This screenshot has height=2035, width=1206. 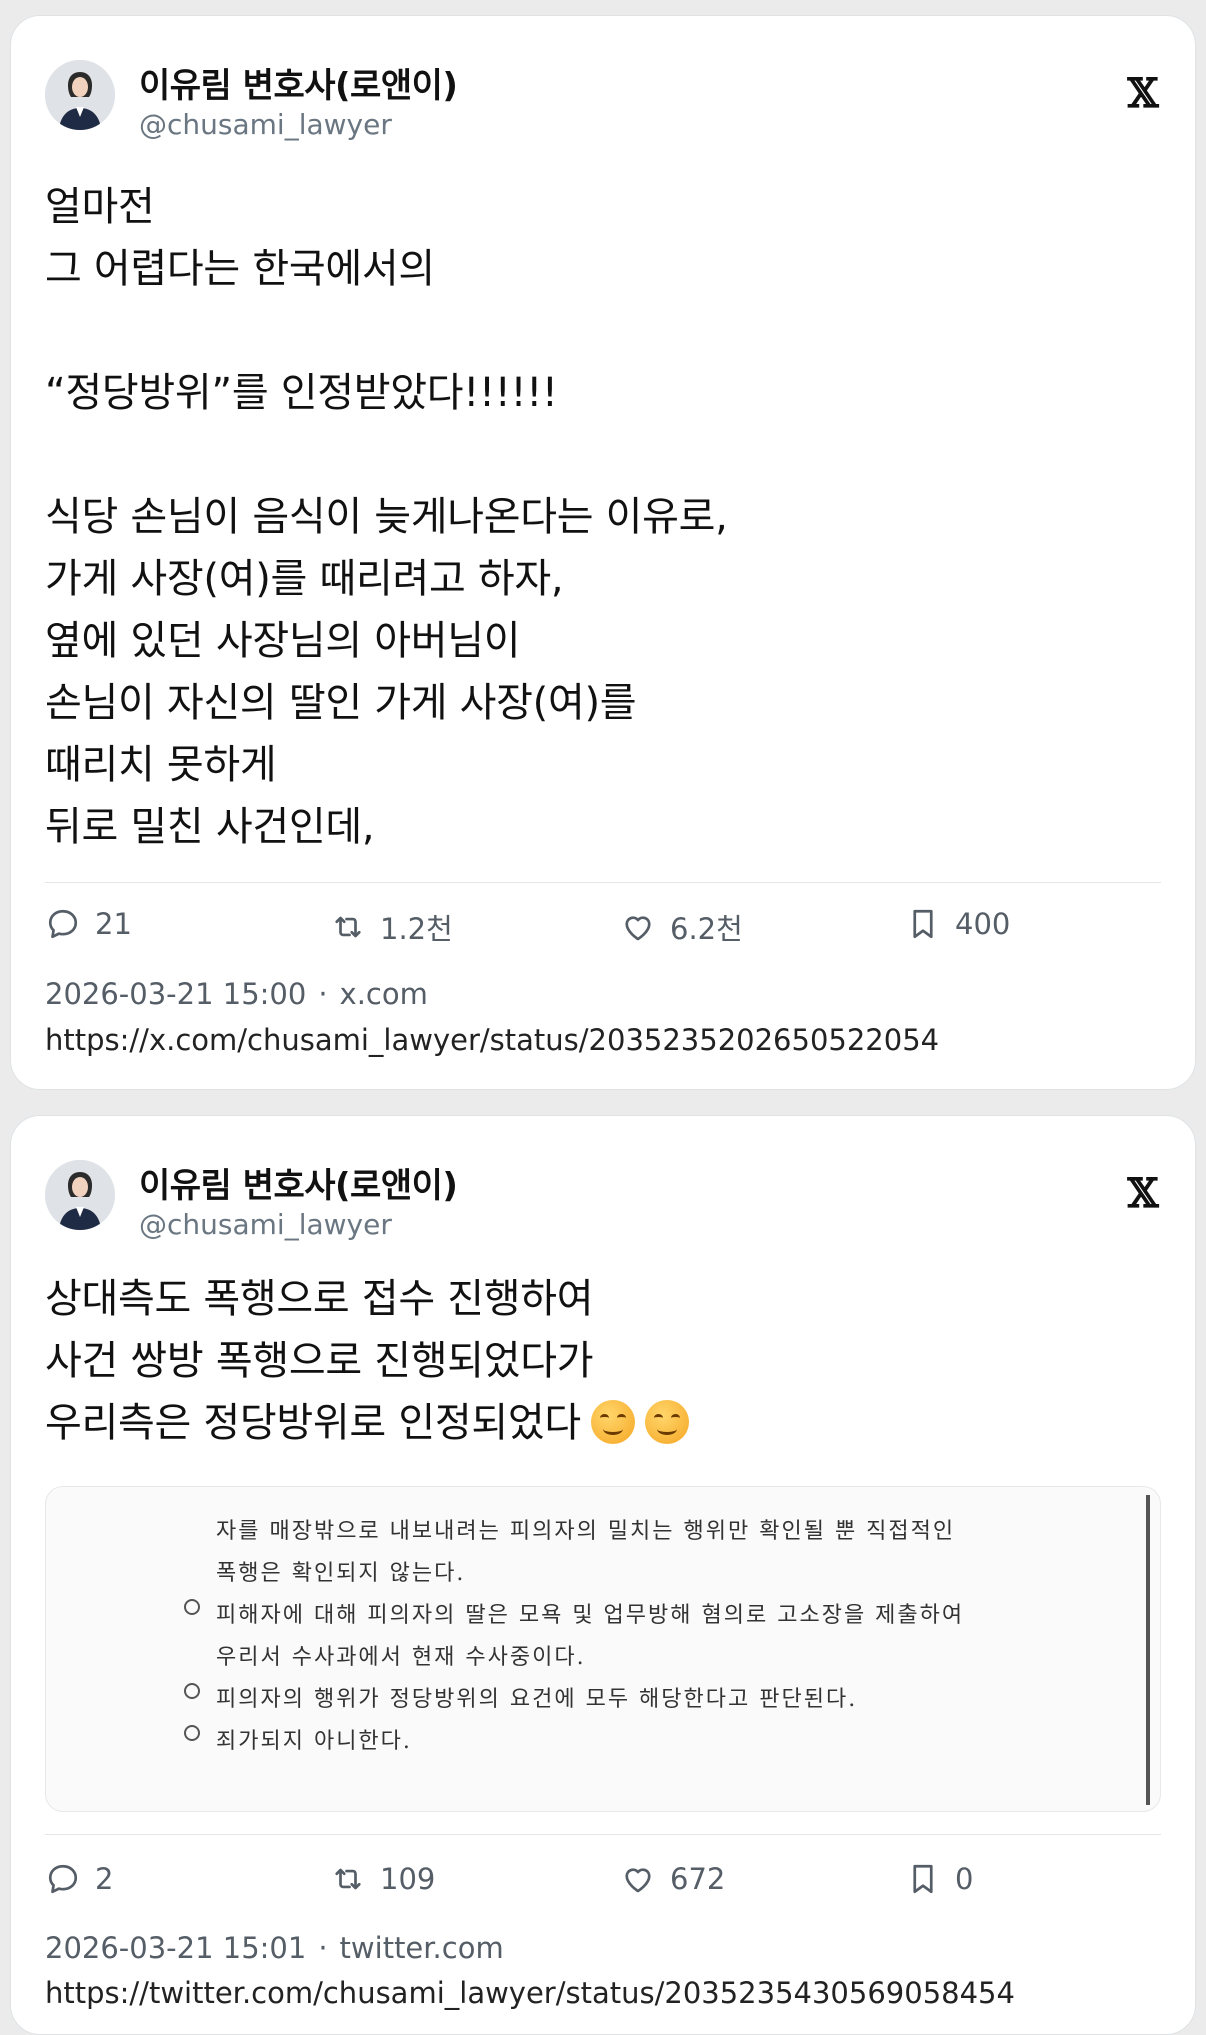 I want to click on reply-count: 21, so click(x=113, y=924).